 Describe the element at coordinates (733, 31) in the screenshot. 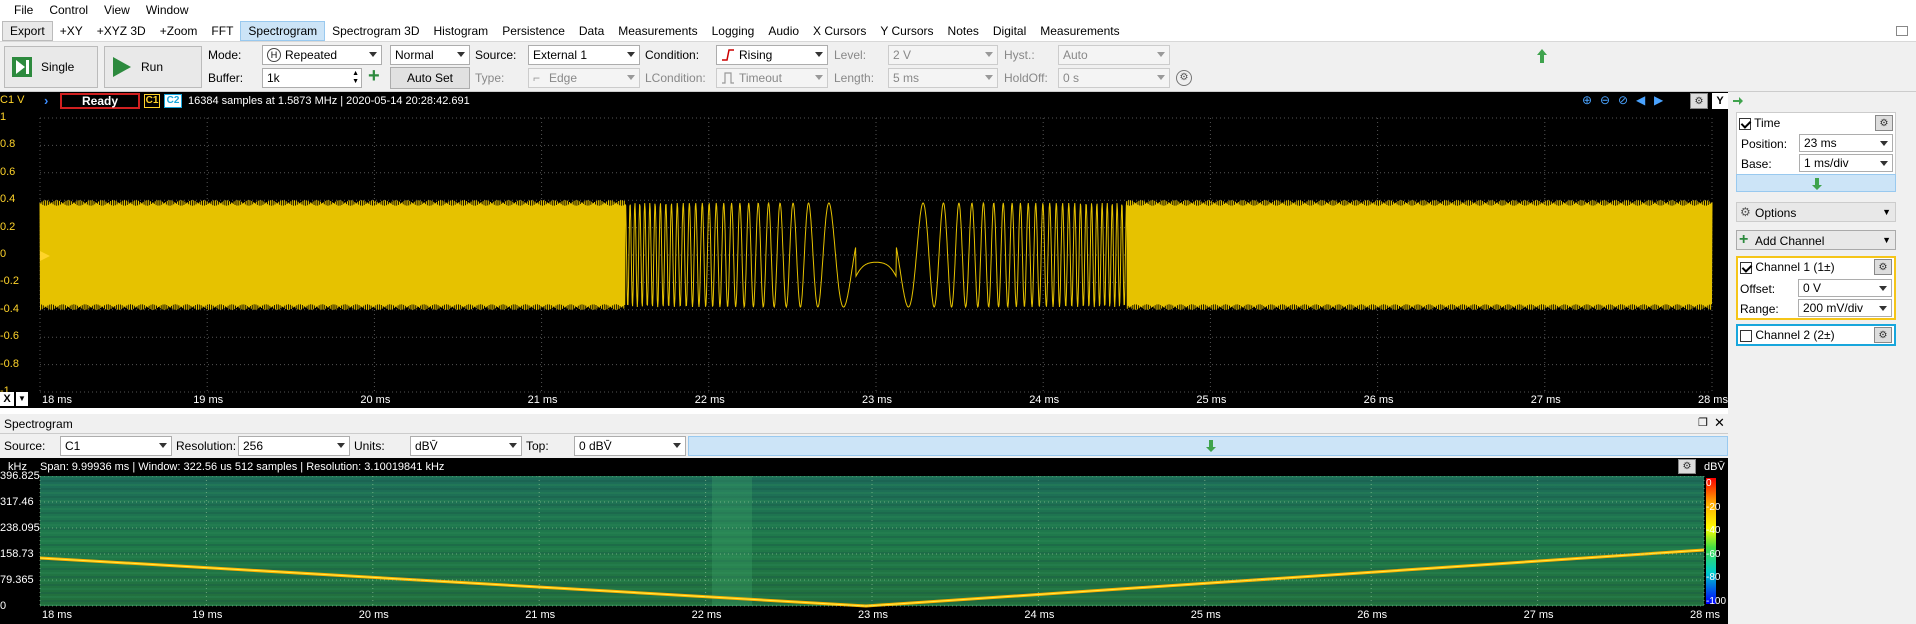

I see `tab-logging: Logging` at that location.